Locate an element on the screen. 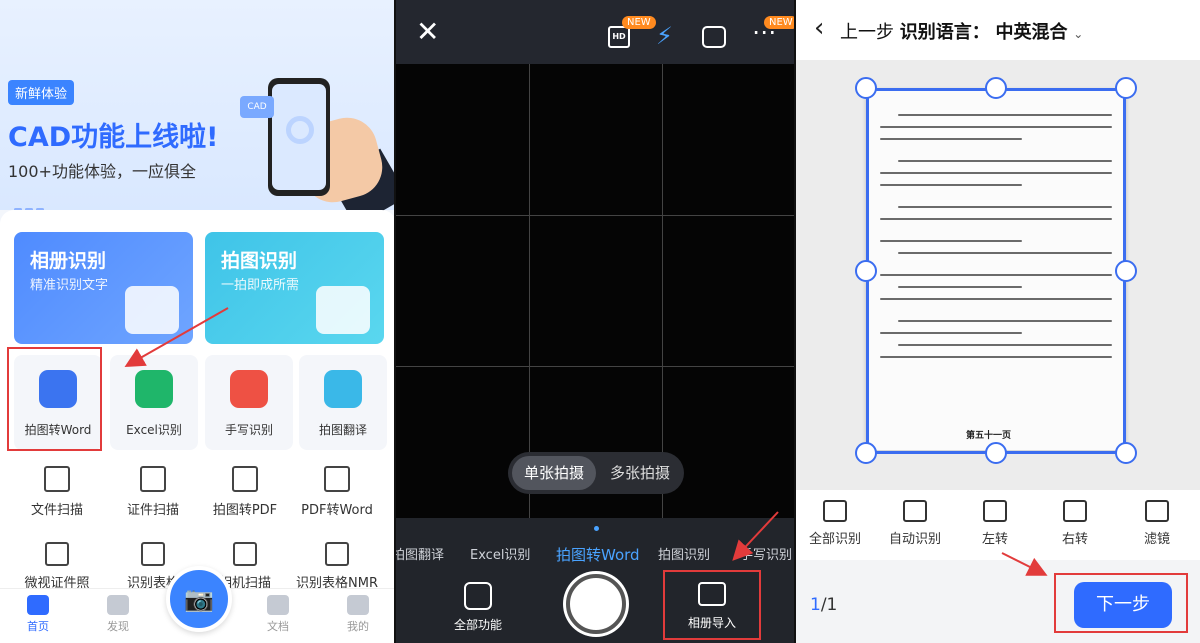  highlight-box is located at coordinates (1121, 603).